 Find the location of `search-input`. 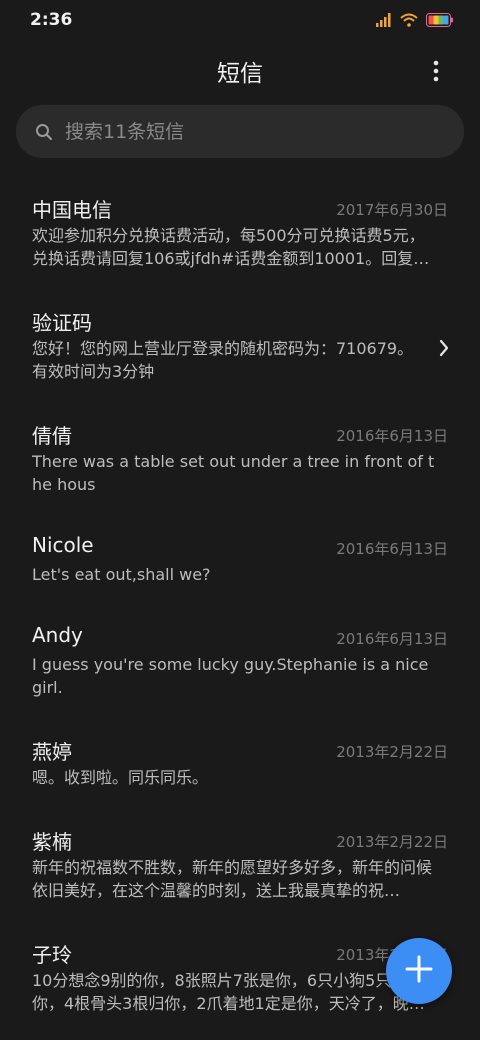

search-input is located at coordinates (245, 131).